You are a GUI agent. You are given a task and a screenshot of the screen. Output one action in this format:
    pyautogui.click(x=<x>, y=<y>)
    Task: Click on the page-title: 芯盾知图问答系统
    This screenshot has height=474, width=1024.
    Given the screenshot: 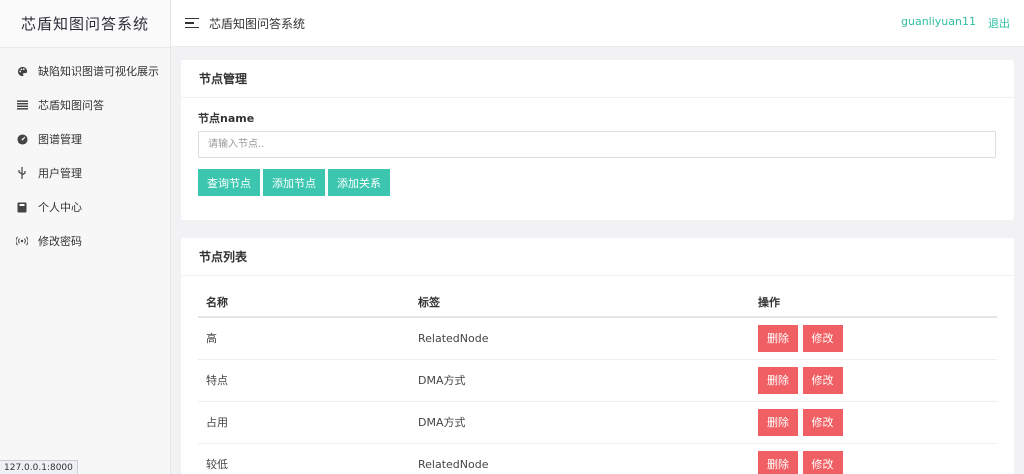 What is the action you would take?
    pyautogui.click(x=257, y=23)
    